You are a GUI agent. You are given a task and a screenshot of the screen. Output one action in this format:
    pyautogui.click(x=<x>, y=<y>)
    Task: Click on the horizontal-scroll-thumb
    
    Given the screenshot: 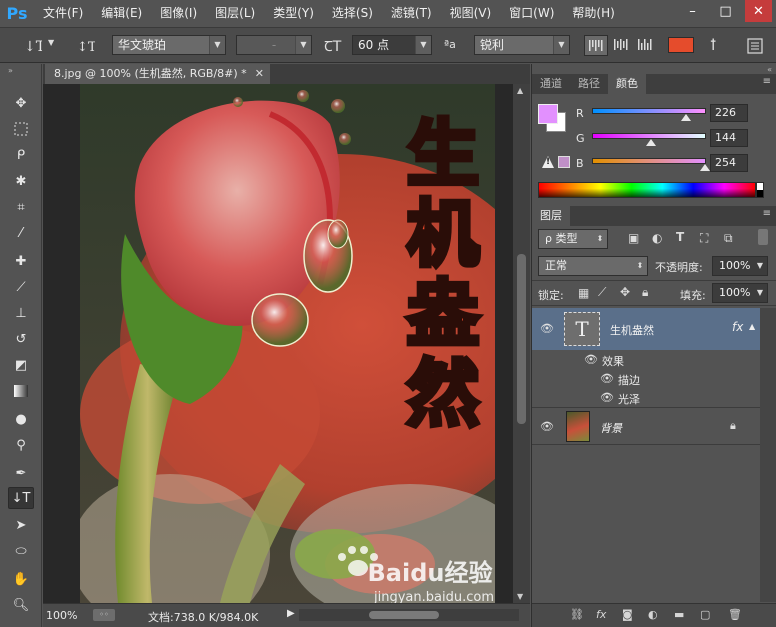 What is the action you would take?
    pyautogui.click(x=404, y=615)
    